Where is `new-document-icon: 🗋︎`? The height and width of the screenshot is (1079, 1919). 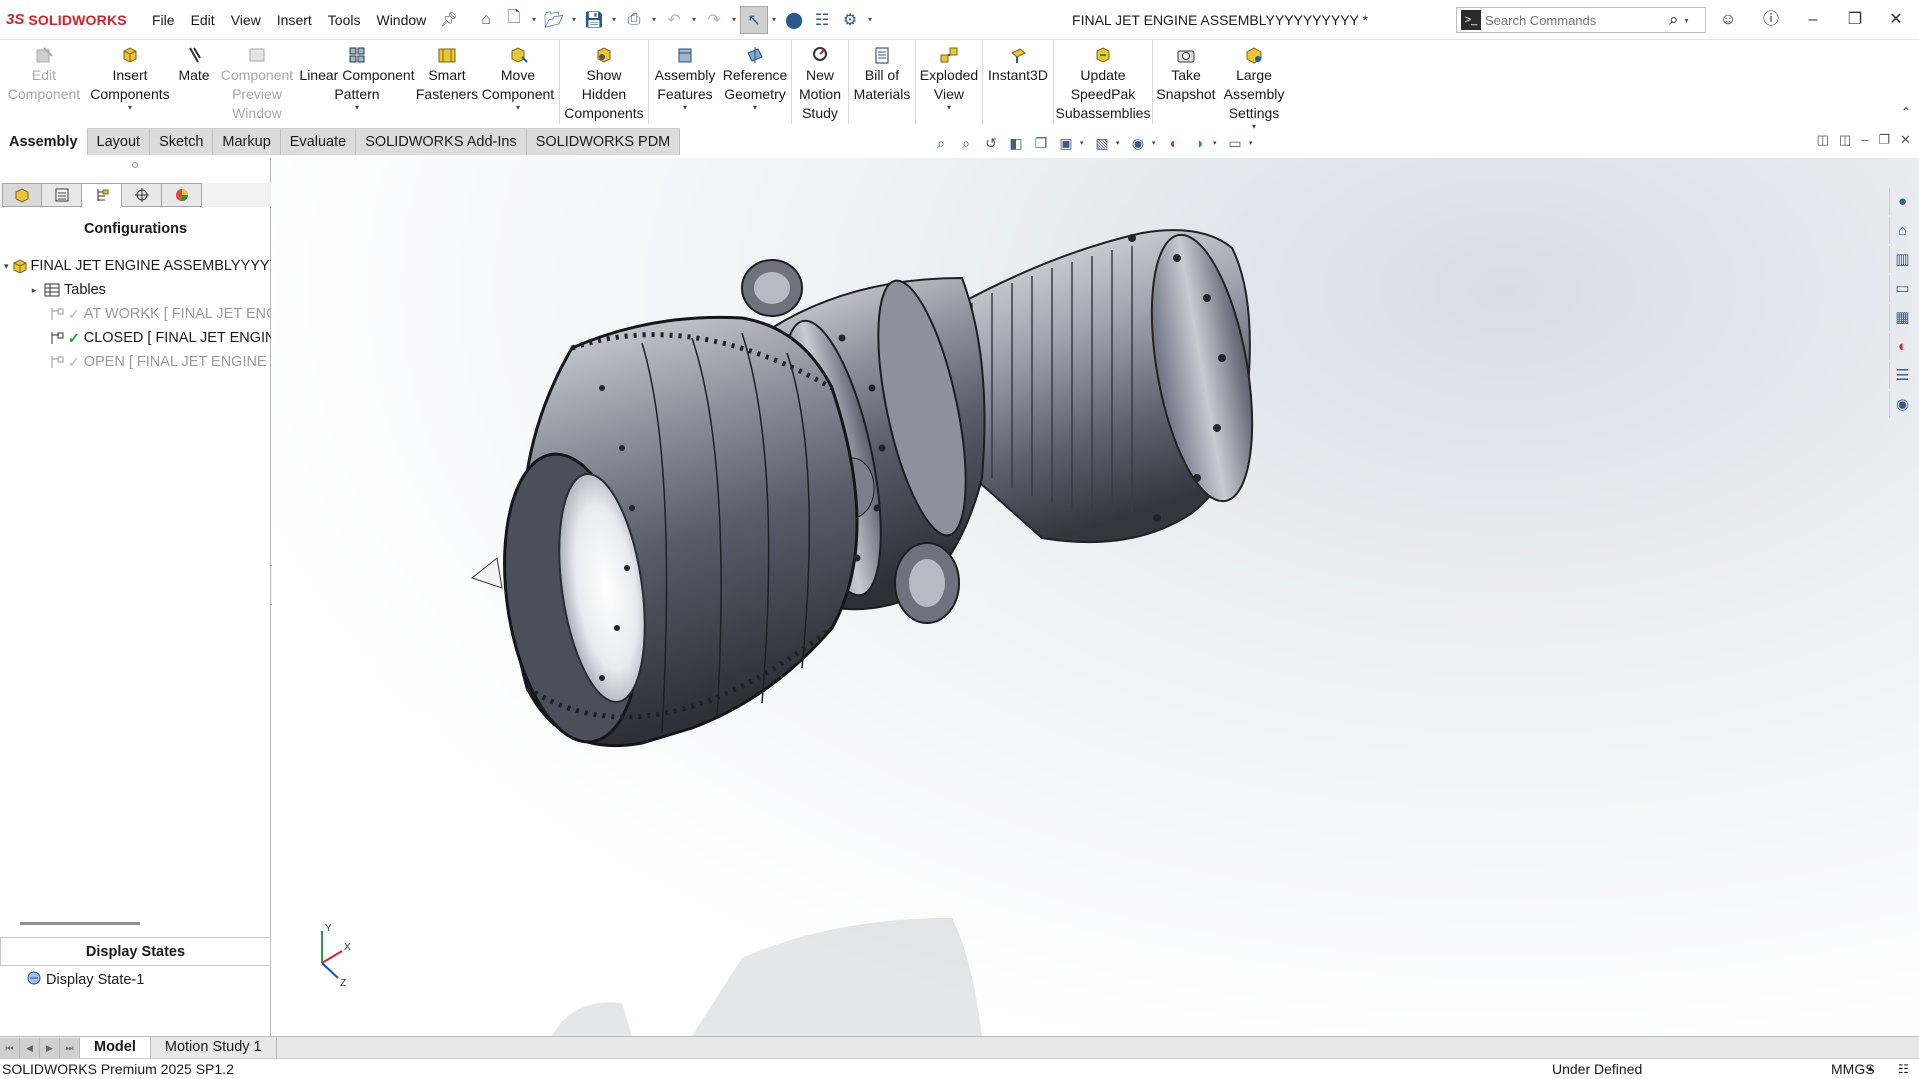
new-document-icon: 🗋︎ is located at coordinates (514, 20).